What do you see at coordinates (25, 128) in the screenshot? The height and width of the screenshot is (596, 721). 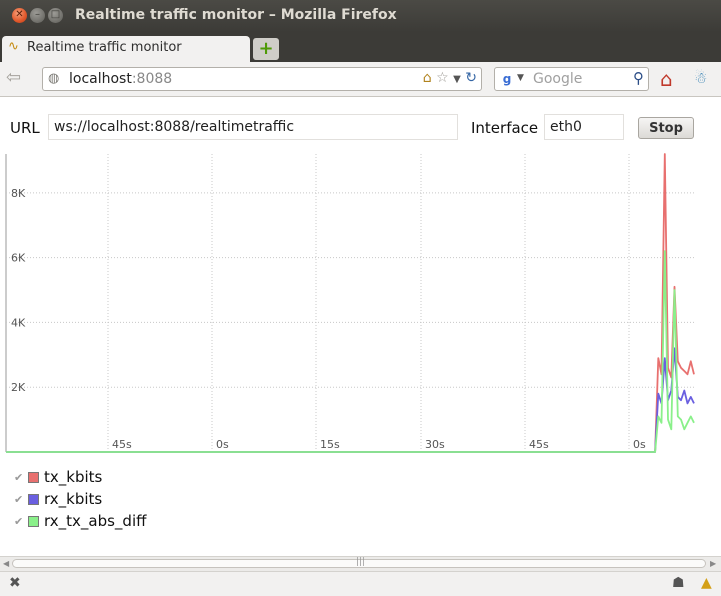 I see `url-label: URL` at bounding box center [25, 128].